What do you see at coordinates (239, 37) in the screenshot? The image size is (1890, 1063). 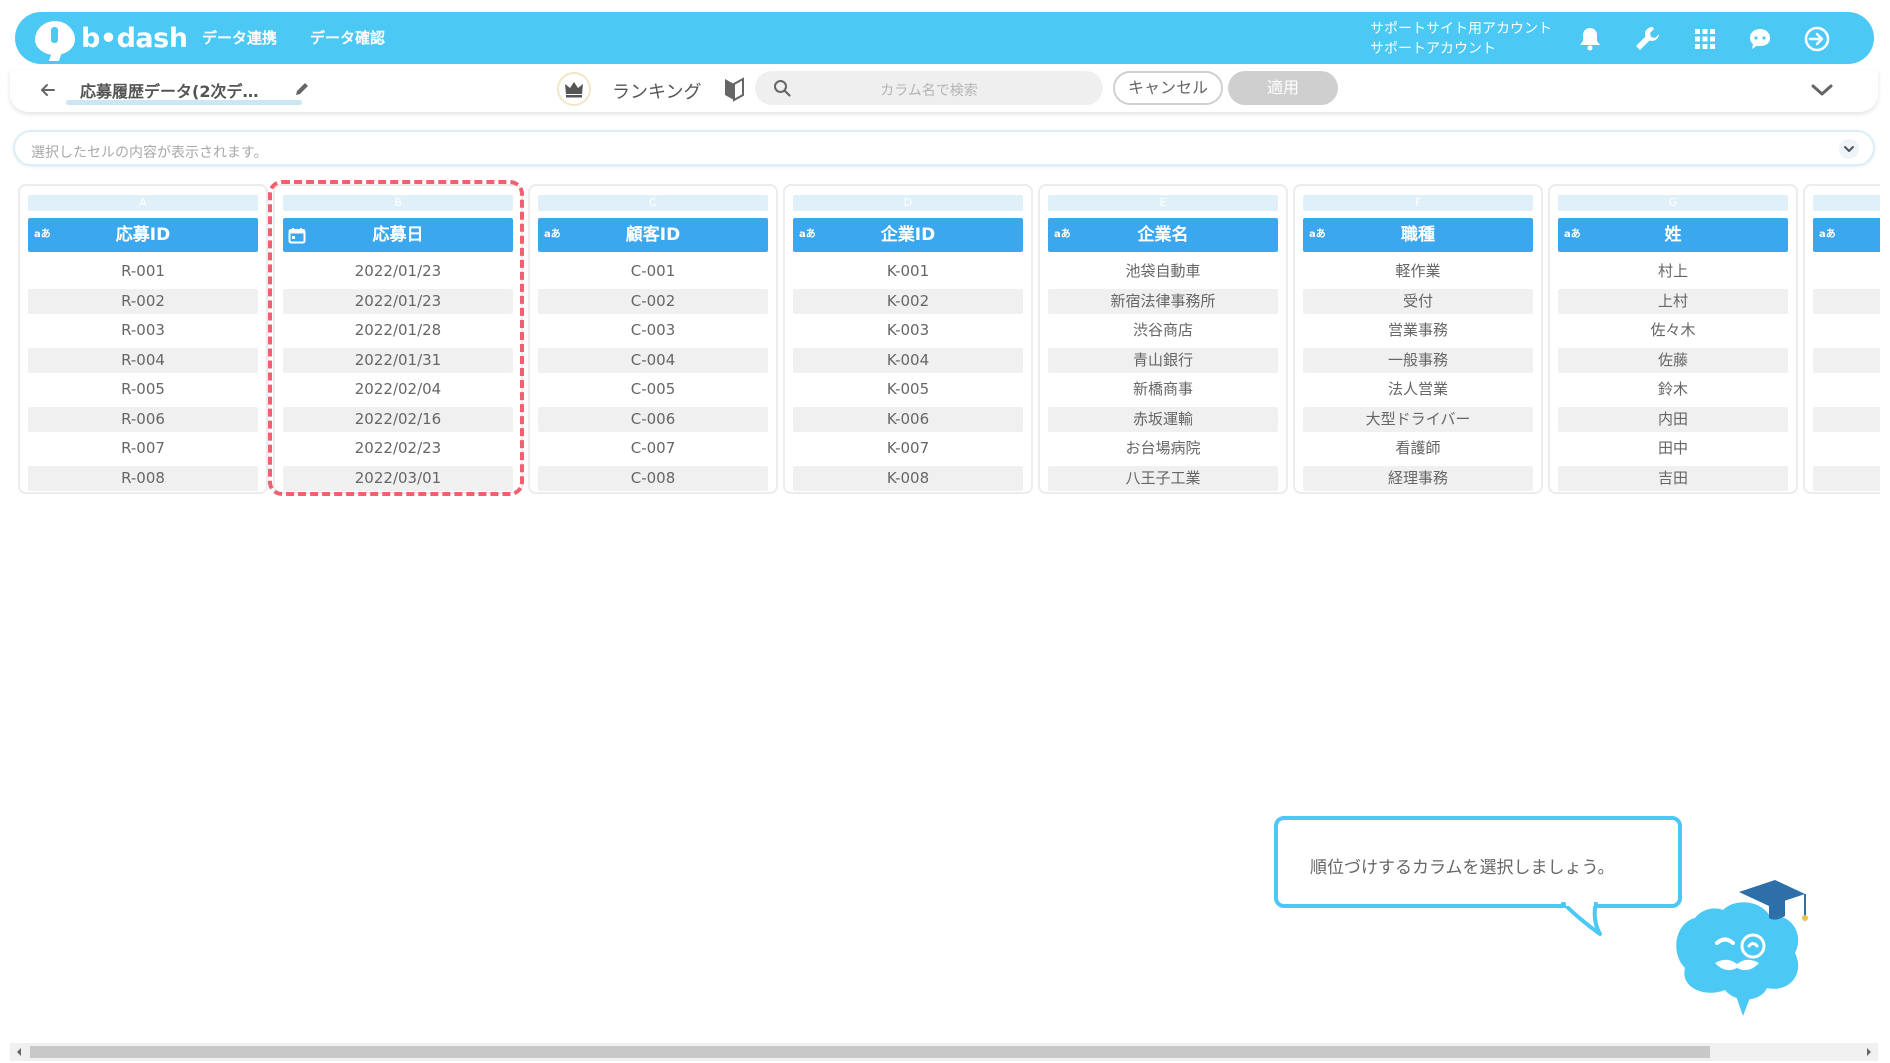 I see `nav-link-data-integration: データ連携` at bounding box center [239, 37].